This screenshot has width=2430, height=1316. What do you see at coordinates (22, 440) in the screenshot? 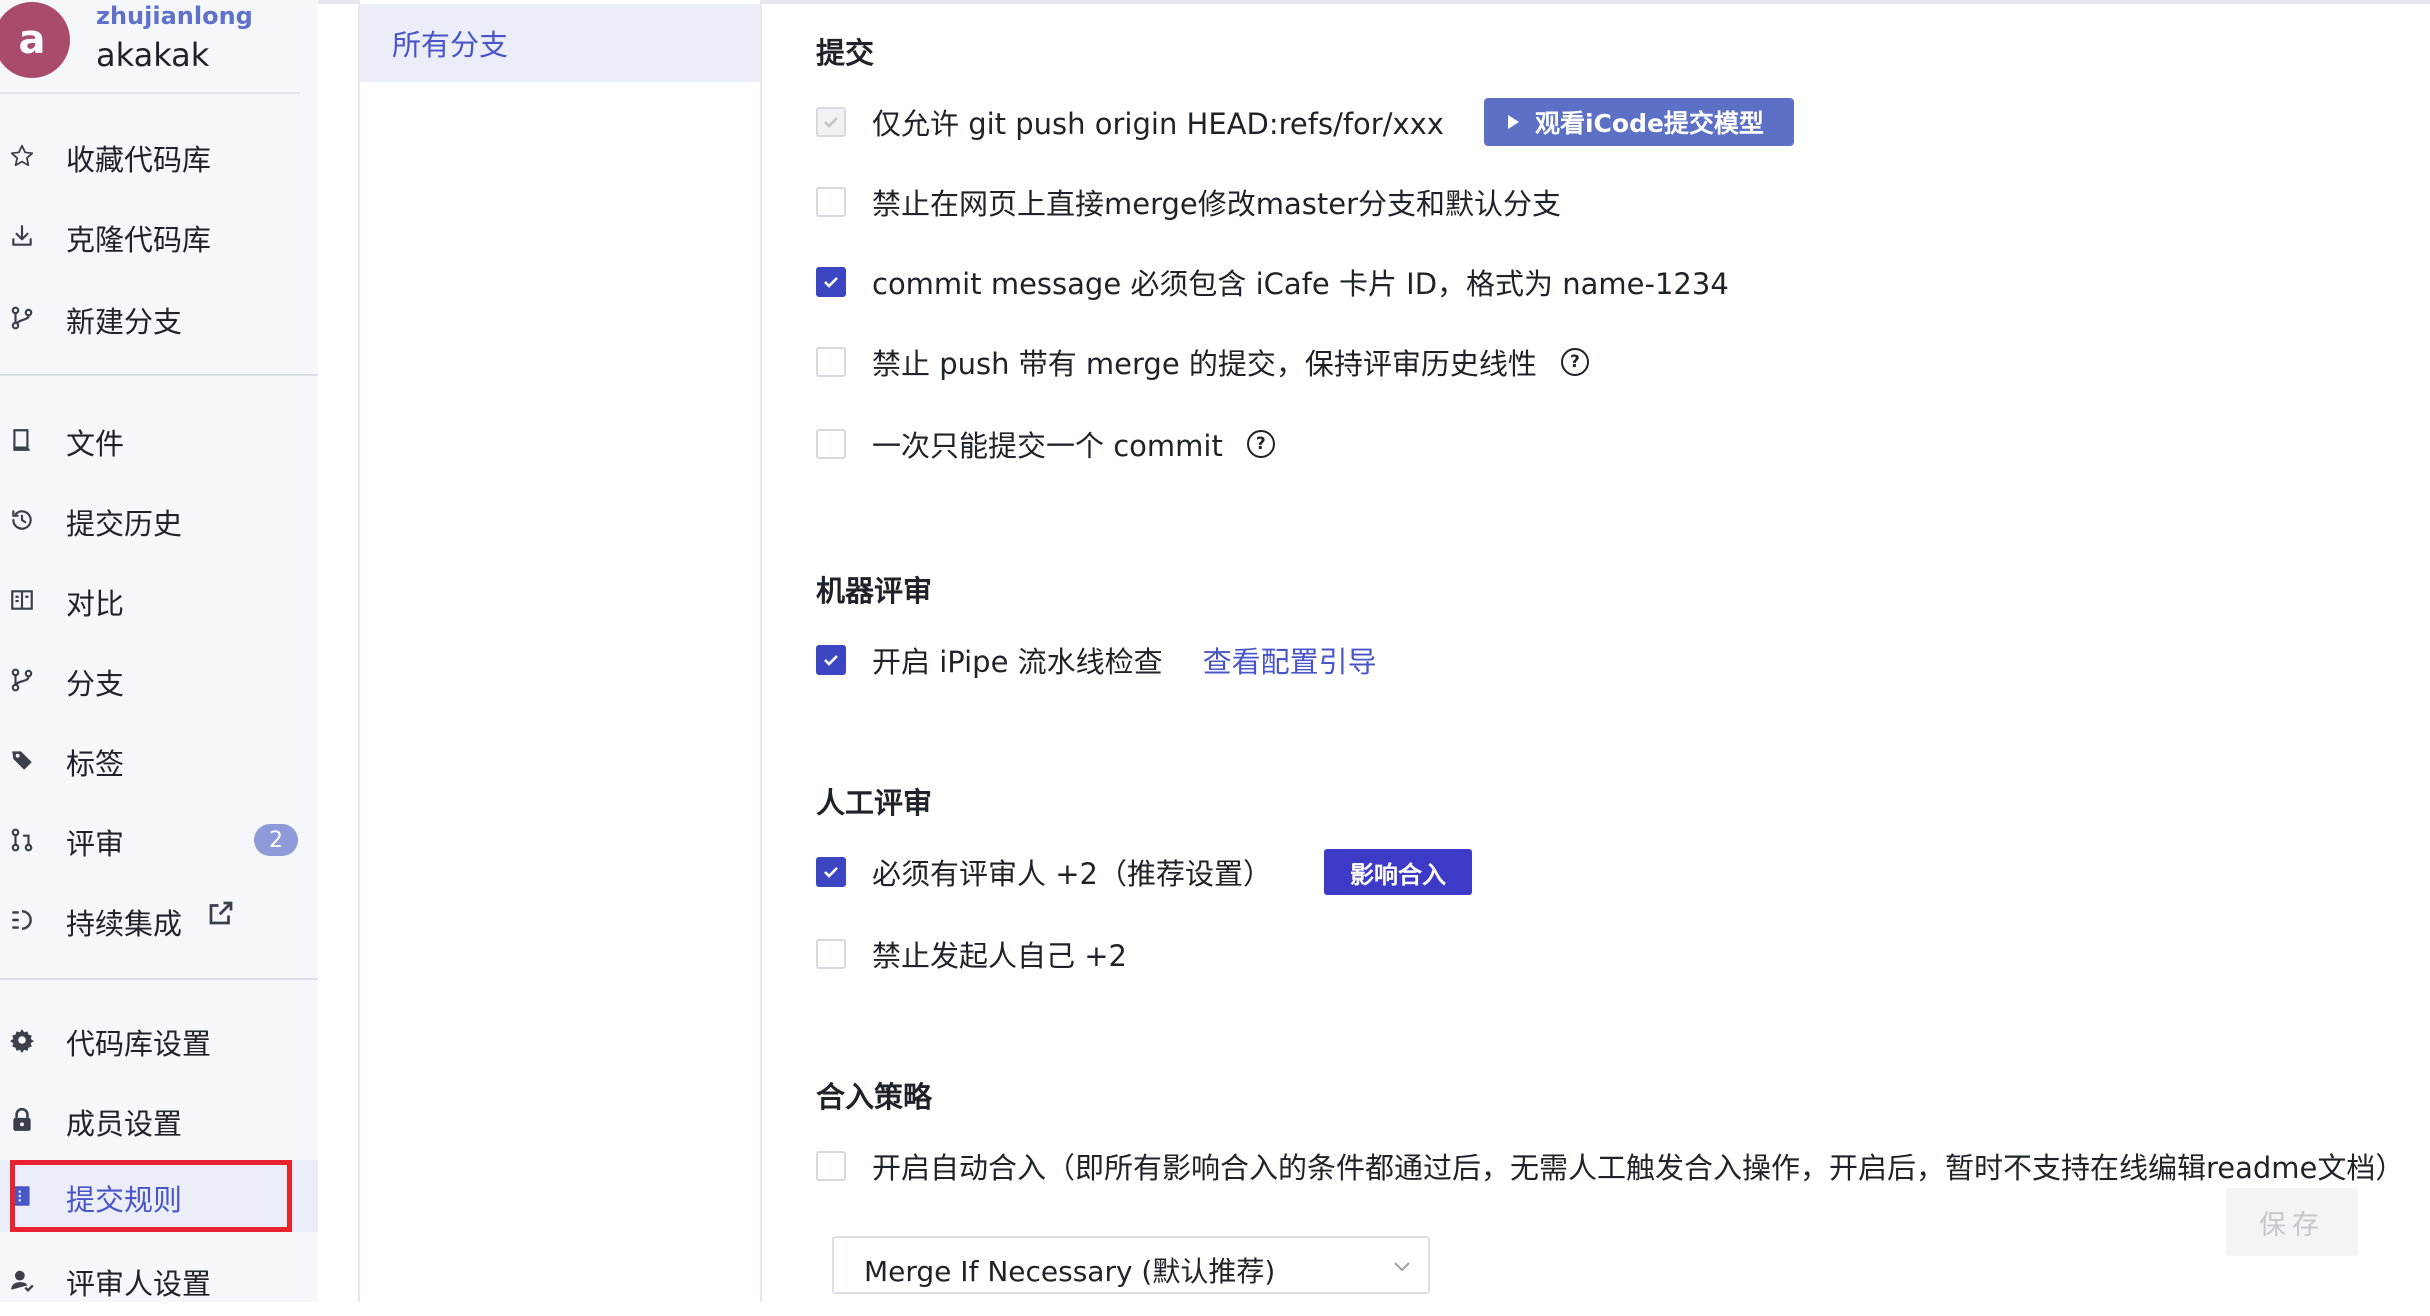
I see `book-icon` at bounding box center [22, 440].